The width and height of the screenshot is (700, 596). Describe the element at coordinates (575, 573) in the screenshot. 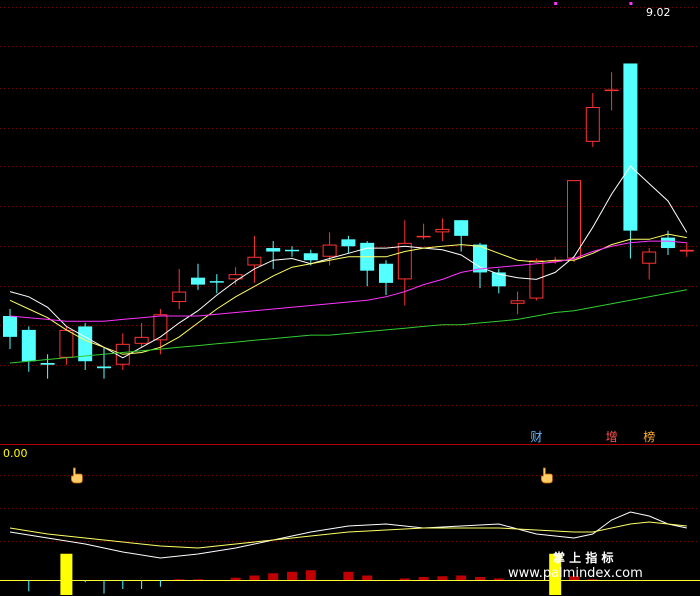

I see `watermark-url: www.palmindex.com` at that location.